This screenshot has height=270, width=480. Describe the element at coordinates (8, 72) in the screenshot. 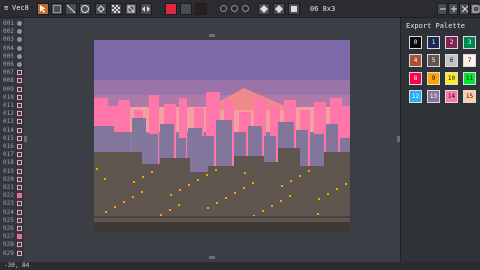

I see `layer-row-label: 007` at that location.